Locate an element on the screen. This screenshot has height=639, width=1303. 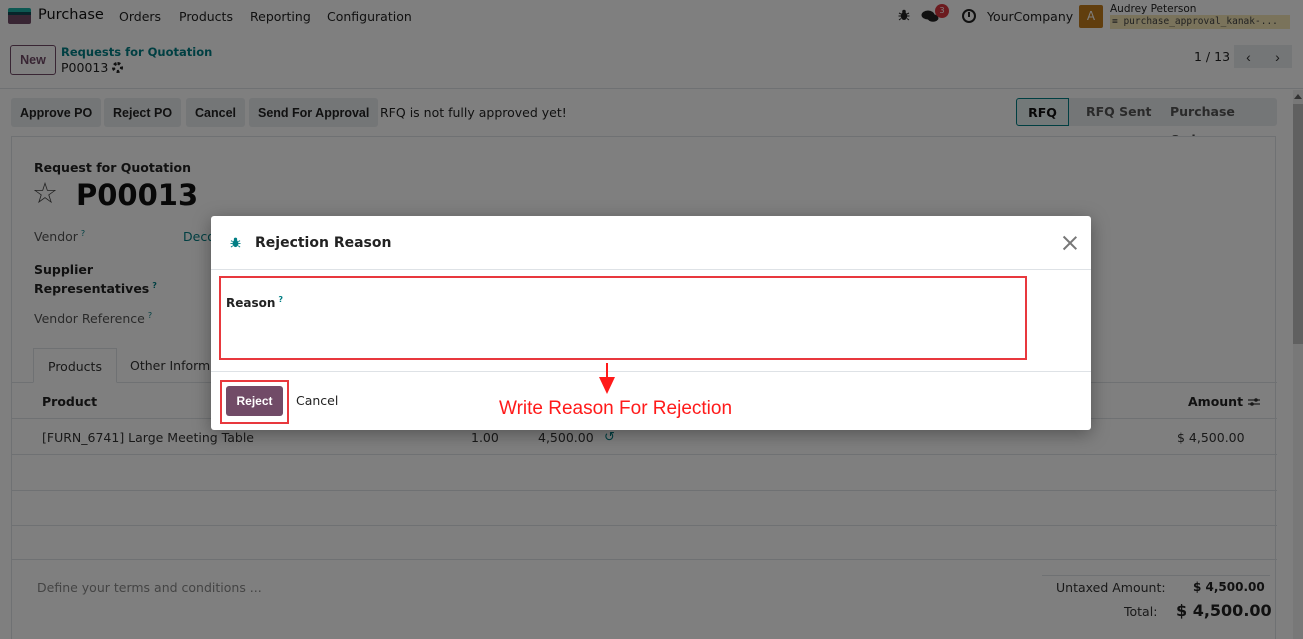
reason-input is located at coordinates (622, 334).